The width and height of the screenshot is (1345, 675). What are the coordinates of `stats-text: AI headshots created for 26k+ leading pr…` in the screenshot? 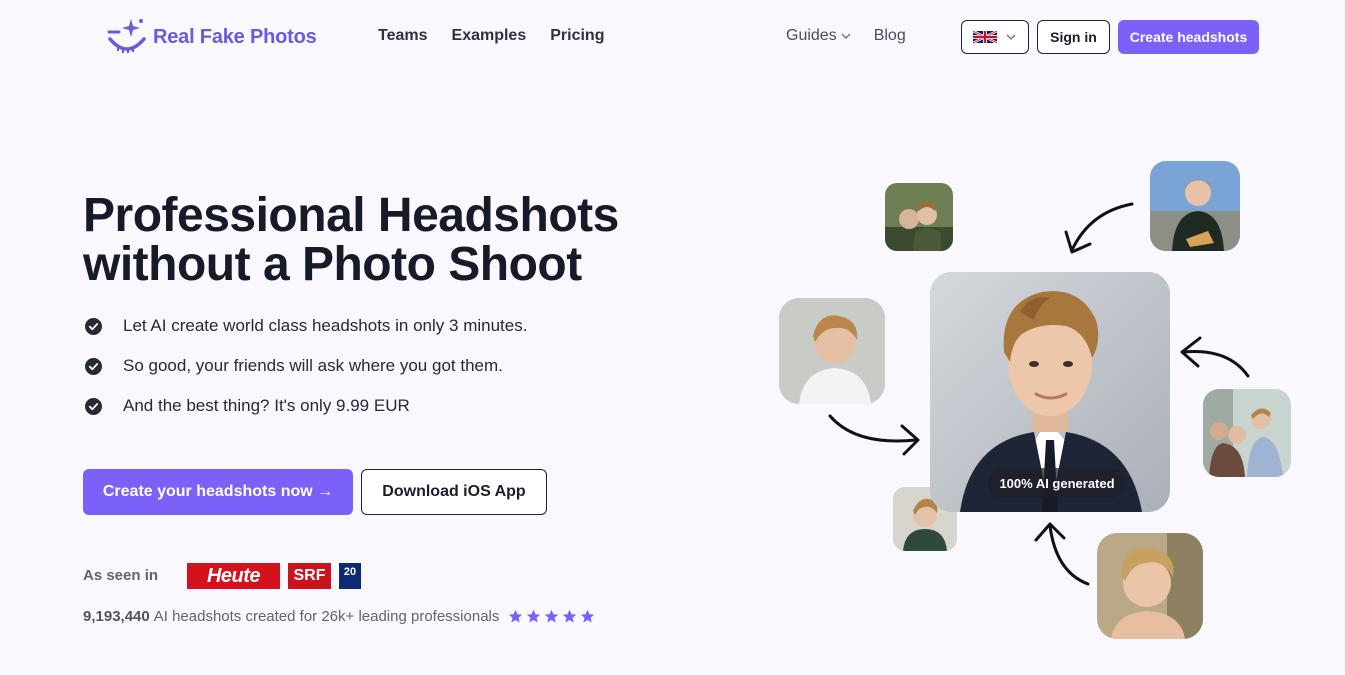 It's located at (326, 616).